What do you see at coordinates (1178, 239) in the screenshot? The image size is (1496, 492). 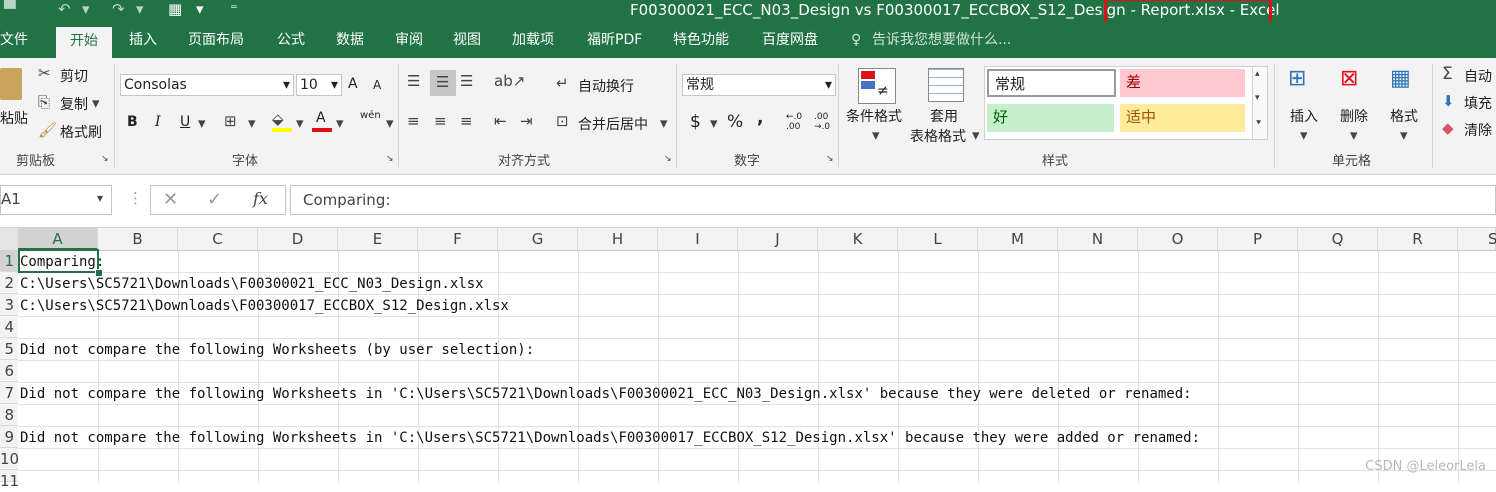 I see `column-header: O` at bounding box center [1178, 239].